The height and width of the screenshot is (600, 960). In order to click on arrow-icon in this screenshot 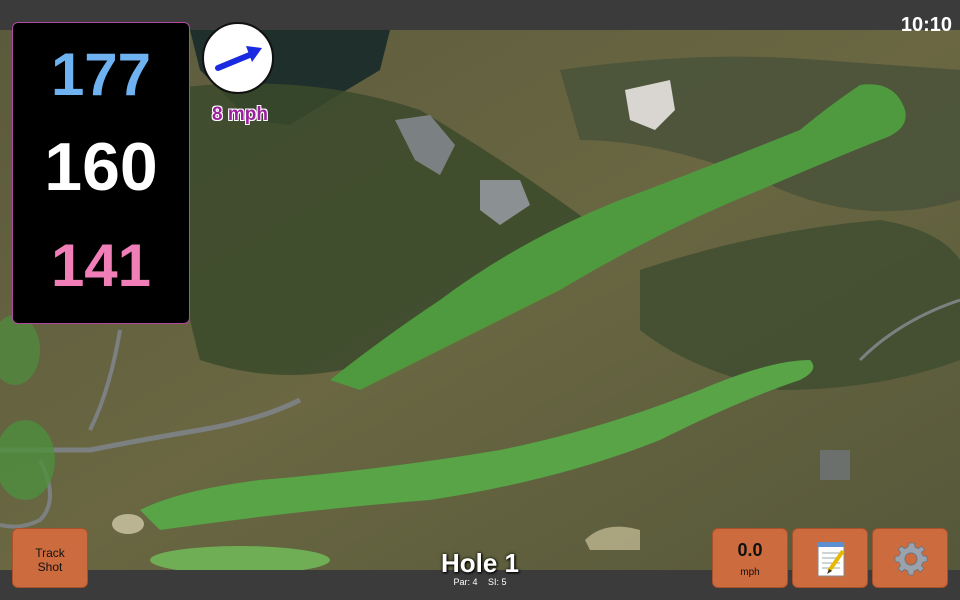, I will do `click(238, 58)`.